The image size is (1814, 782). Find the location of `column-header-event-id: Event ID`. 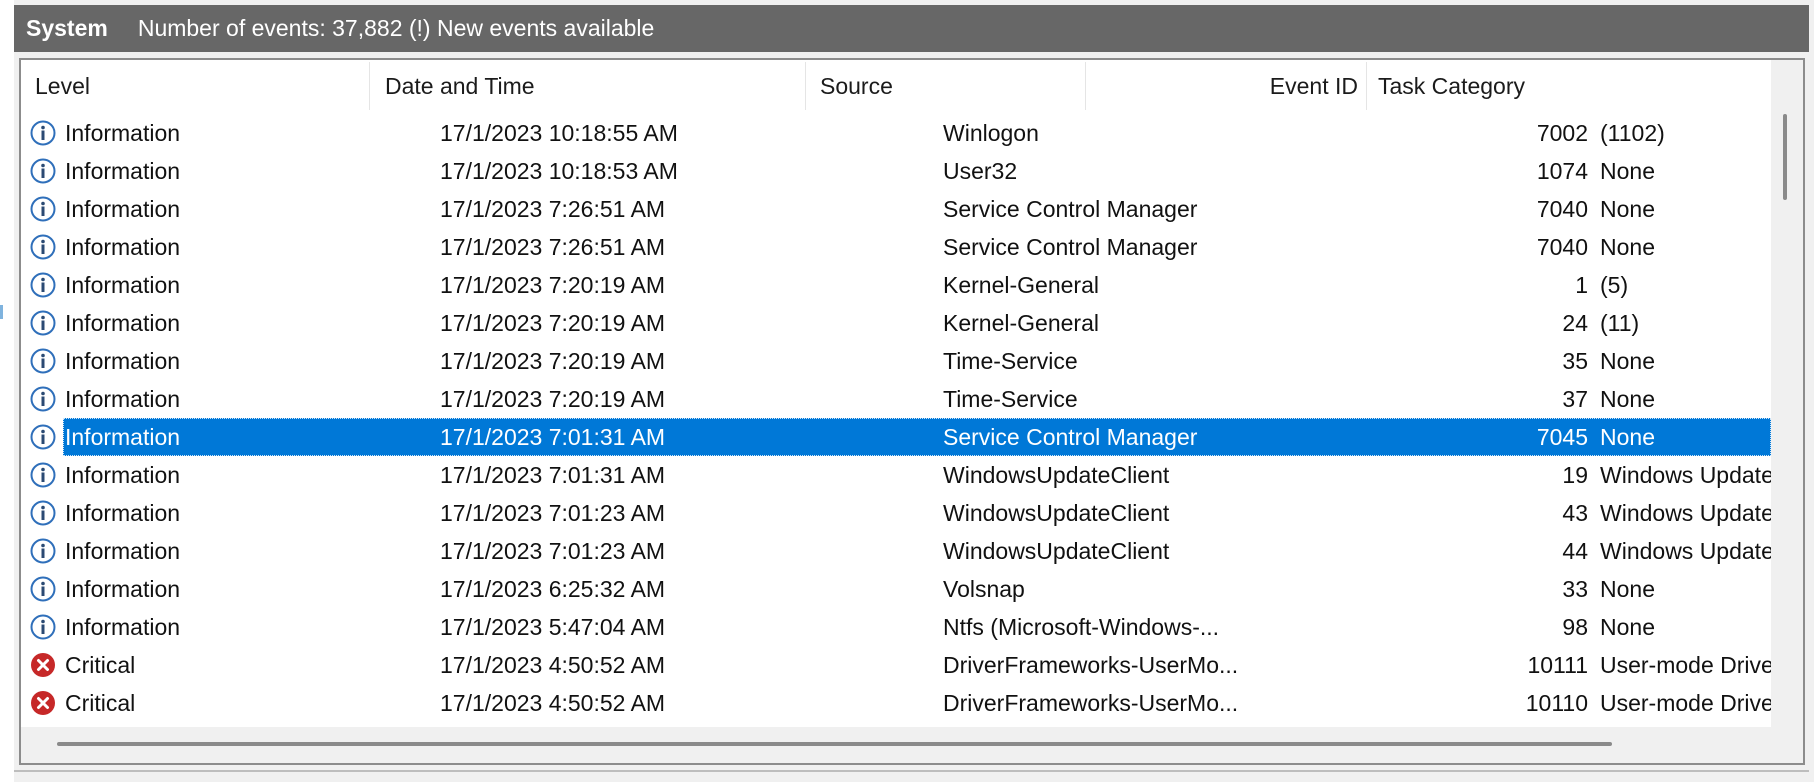

column-header-event-id: Event ID is located at coordinates (1226, 86).